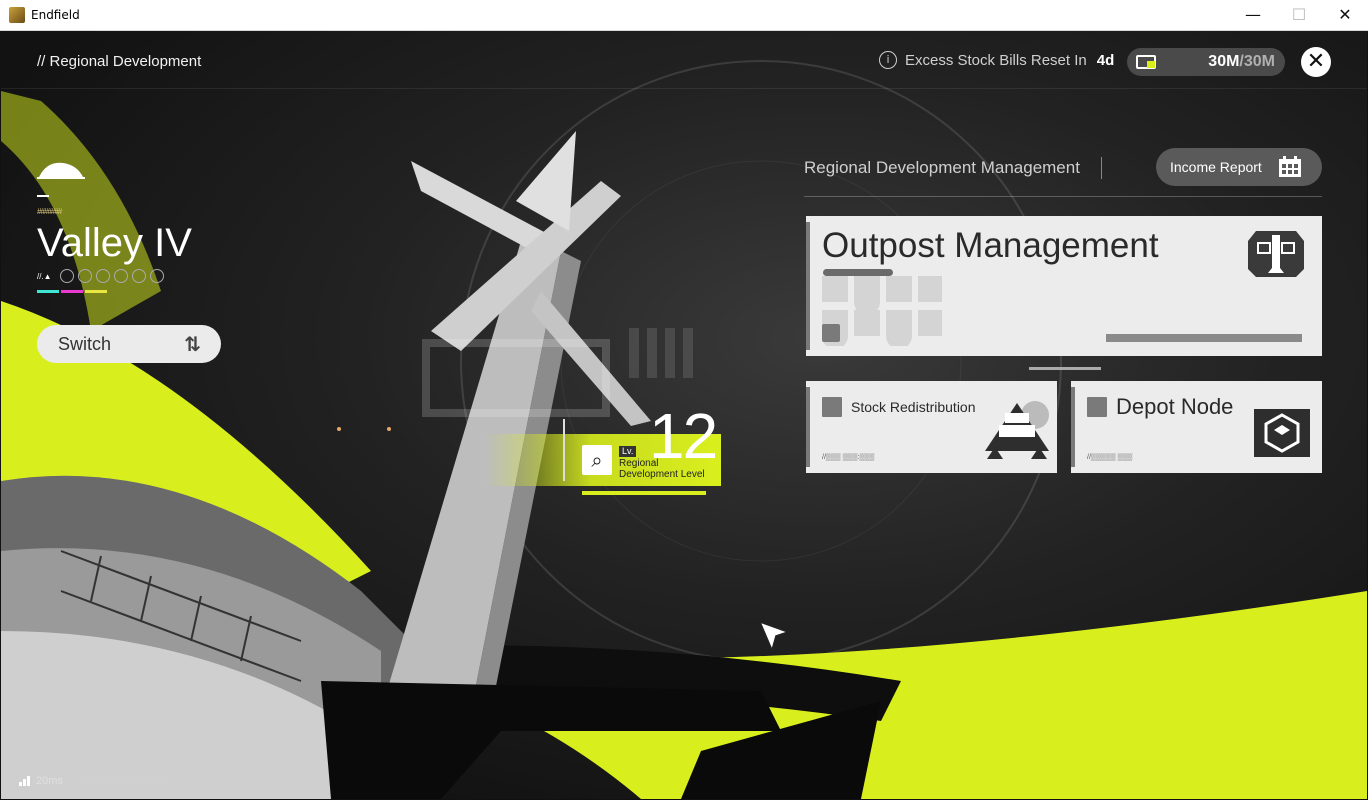 The width and height of the screenshot is (1368, 800). I want to click on management-divider, so click(1101, 168).